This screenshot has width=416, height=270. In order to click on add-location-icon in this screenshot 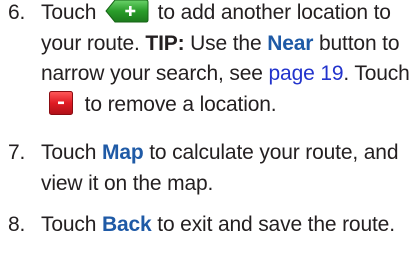, I will do `click(127, 11)`.